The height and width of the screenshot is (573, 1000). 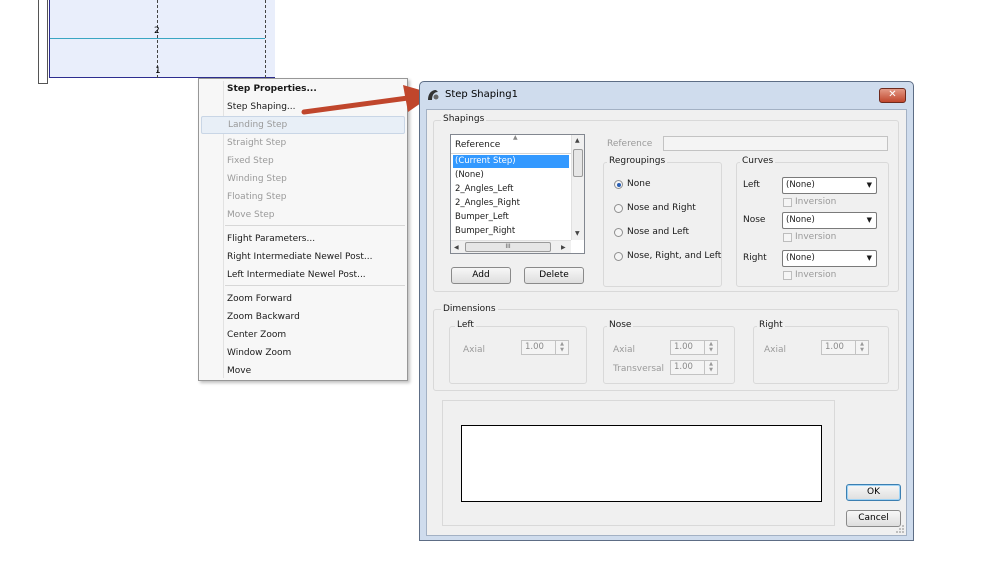 What do you see at coordinates (534, 347) in the screenshot?
I see `left-axial-value: 1.00` at bounding box center [534, 347].